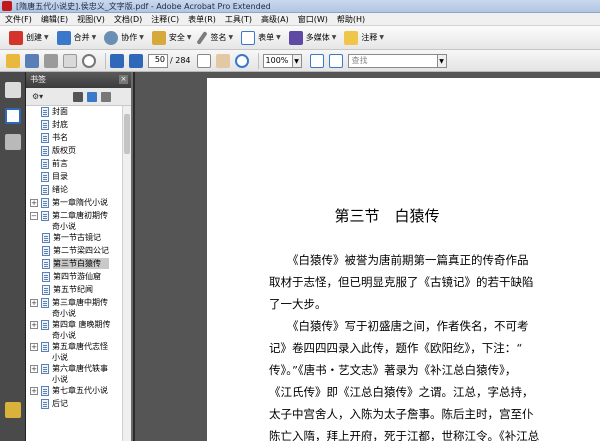 The height and width of the screenshot is (441, 600). What do you see at coordinates (158, 60) in the screenshot?
I see `page-number-input: 50` at bounding box center [158, 60].